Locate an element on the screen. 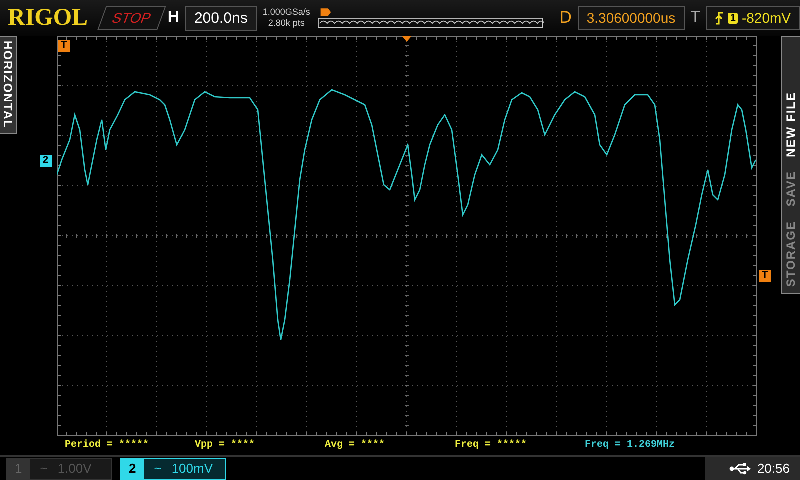 The height and width of the screenshot is (480, 800). measurement-readout: Freq = ***** is located at coordinates (491, 445).